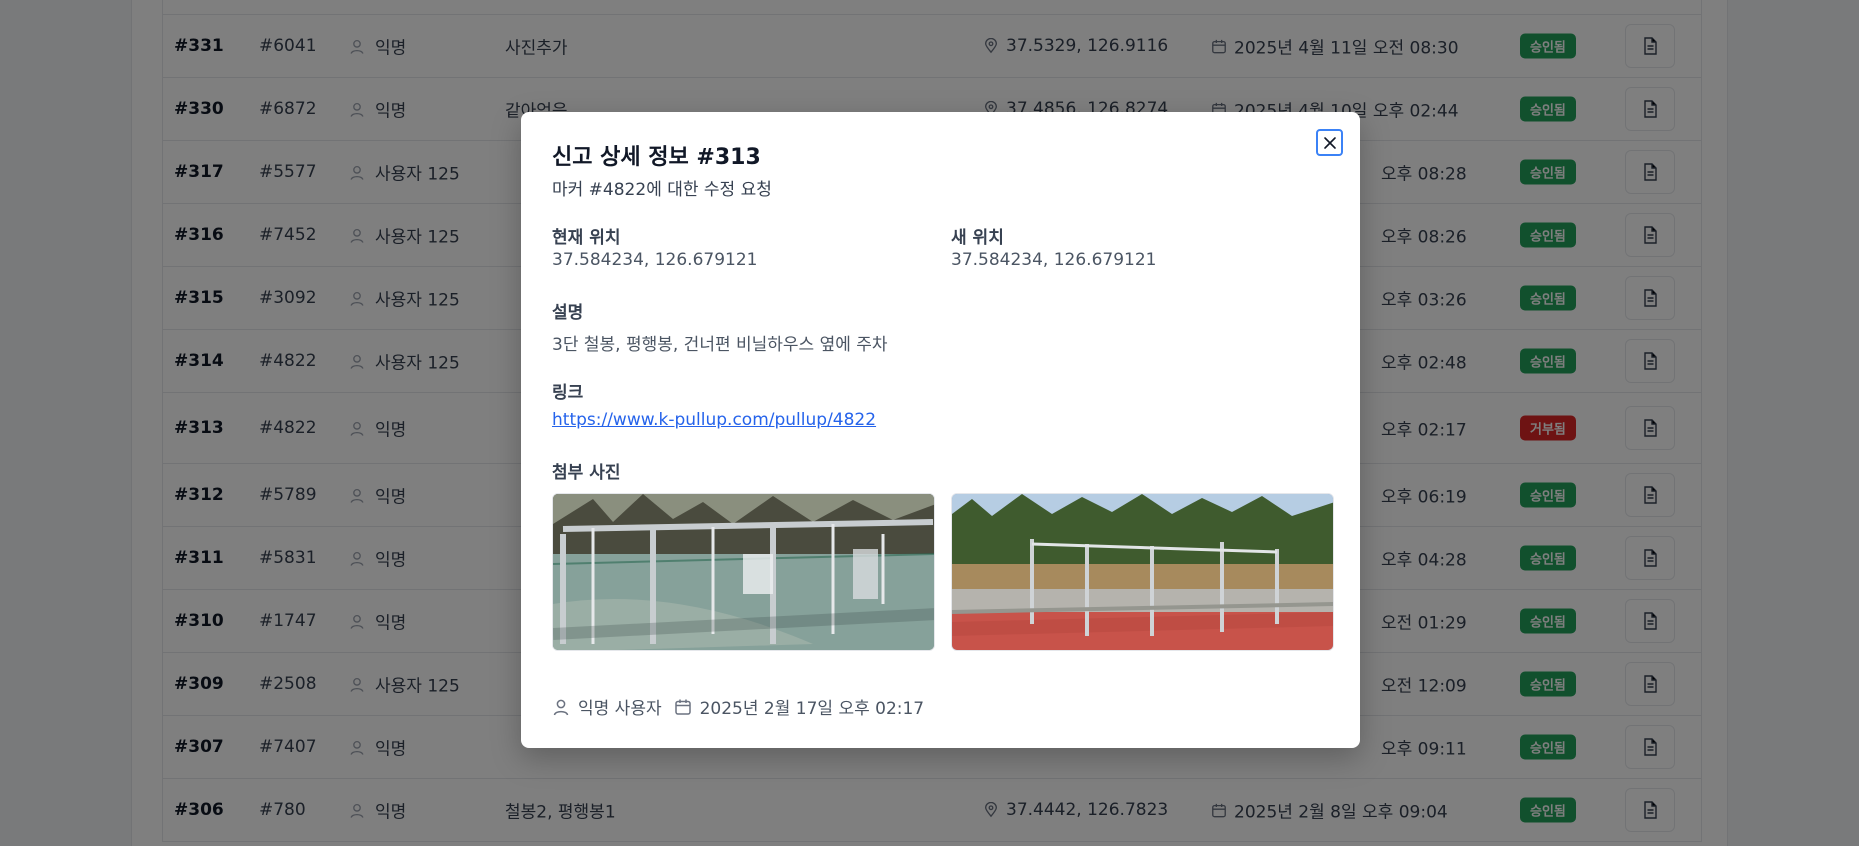 Image resolution: width=1859 pixels, height=846 pixels. What do you see at coordinates (620, 709) in the screenshot?
I see `author-name: 익명 사용자` at bounding box center [620, 709].